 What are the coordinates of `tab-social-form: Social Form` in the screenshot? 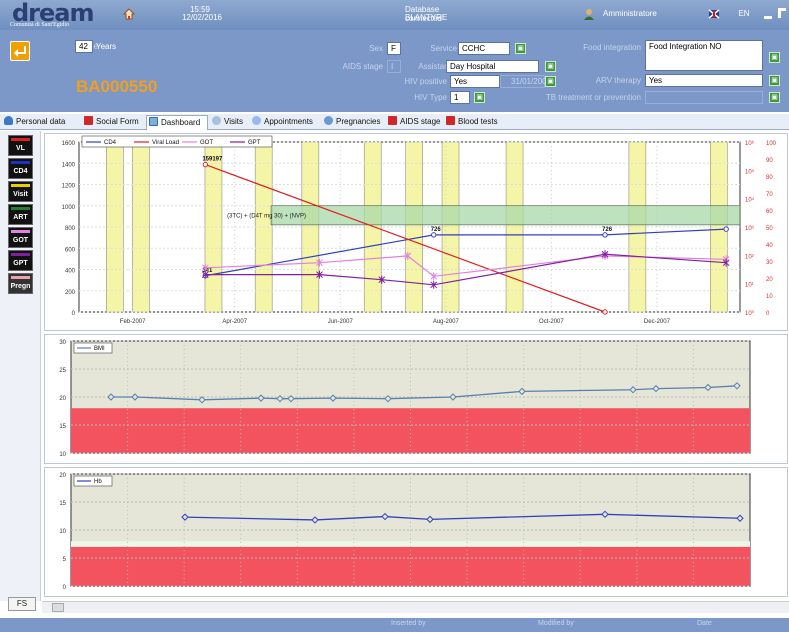 It's located at (110, 122).